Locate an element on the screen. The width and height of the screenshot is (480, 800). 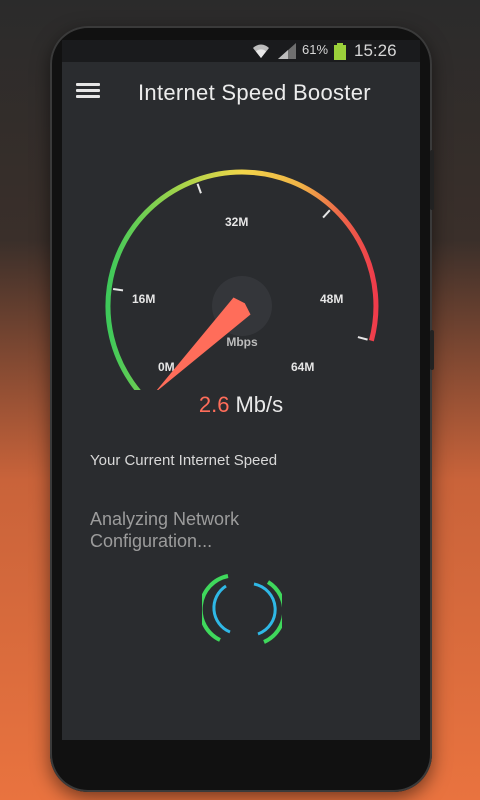
volume-button is located at coordinates (432, 180).